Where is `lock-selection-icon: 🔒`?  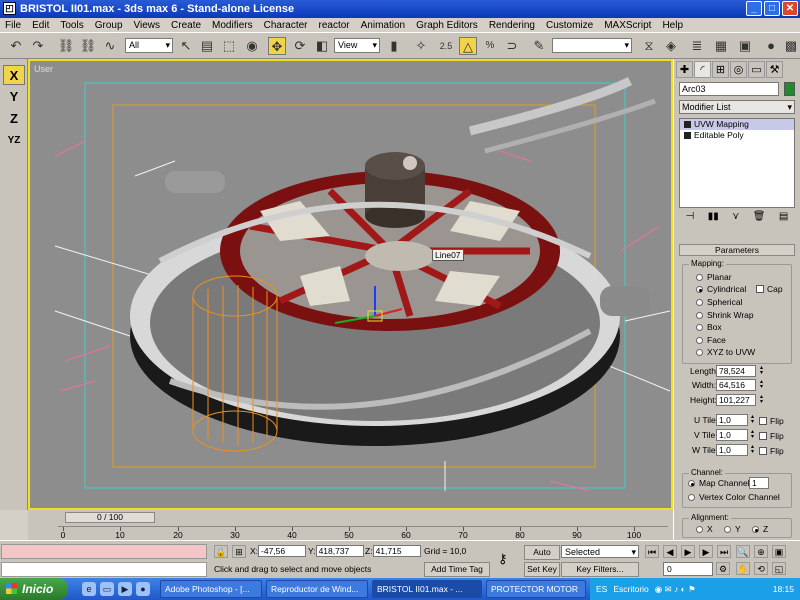 lock-selection-icon: 🔒 is located at coordinates (221, 551).